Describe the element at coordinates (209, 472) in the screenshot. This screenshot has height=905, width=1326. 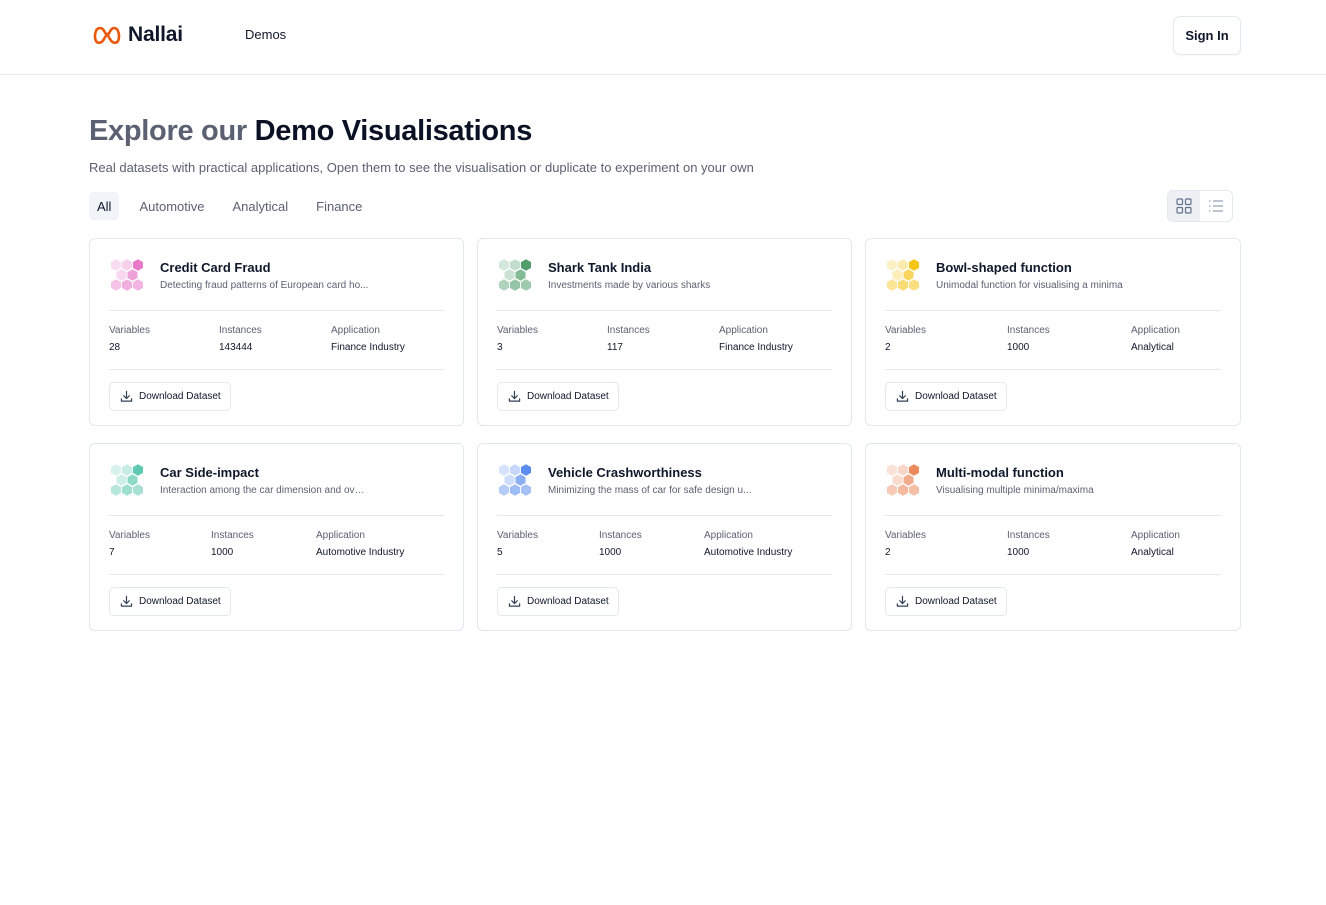
I see `card-title: Car Side-impact` at that location.